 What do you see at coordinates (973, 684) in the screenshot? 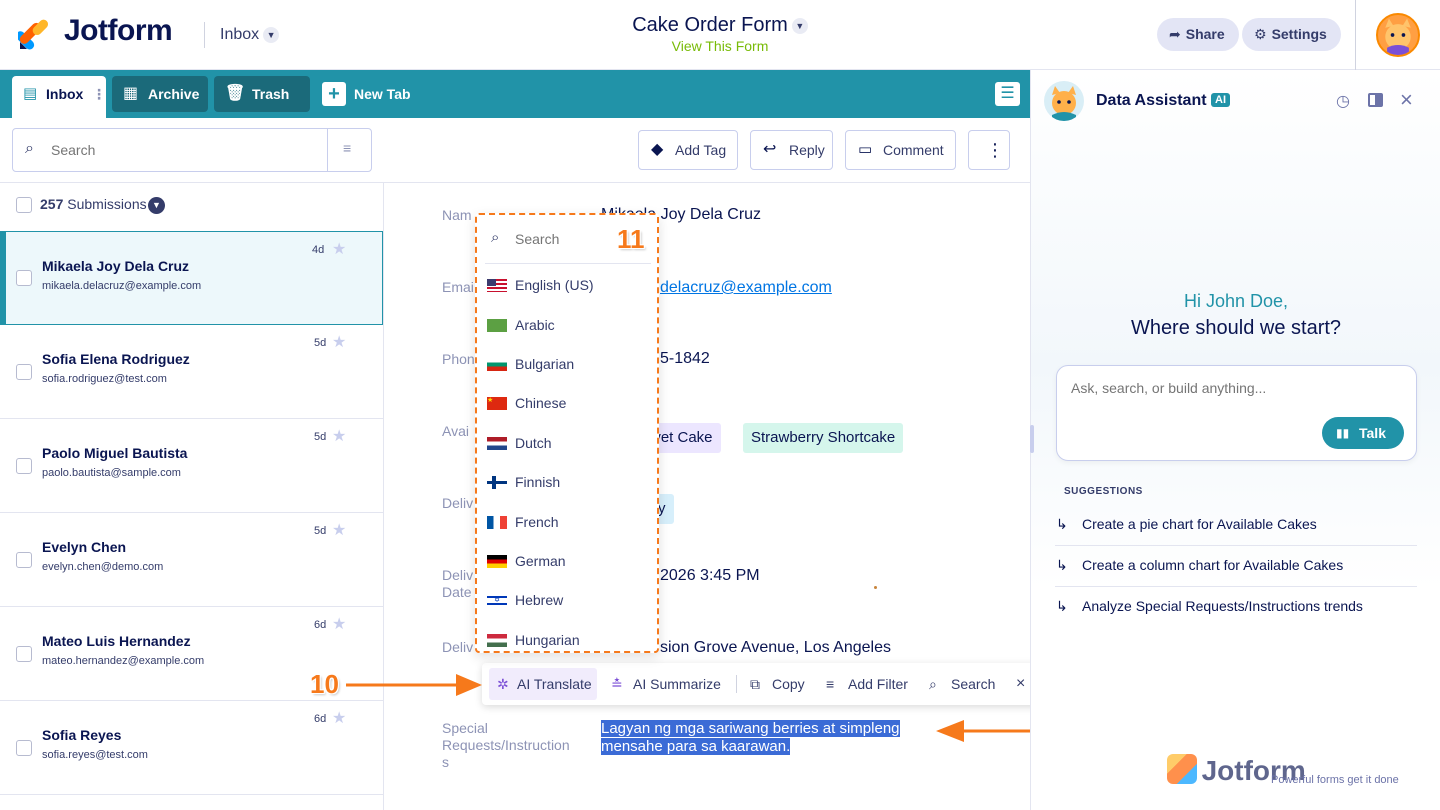
I see `search-label: Search` at bounding box center [973, 684].